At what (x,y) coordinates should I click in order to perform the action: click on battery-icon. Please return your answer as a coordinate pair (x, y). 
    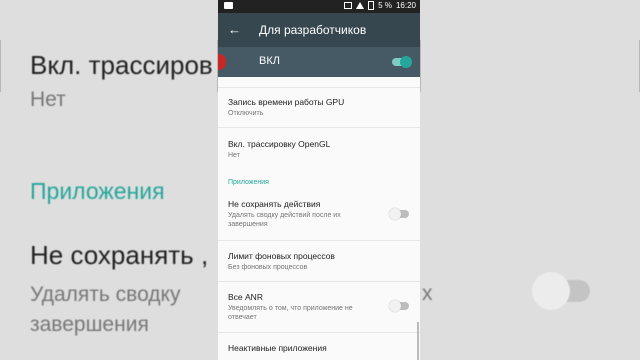
    Looking at the image, I should click on (371, 5).